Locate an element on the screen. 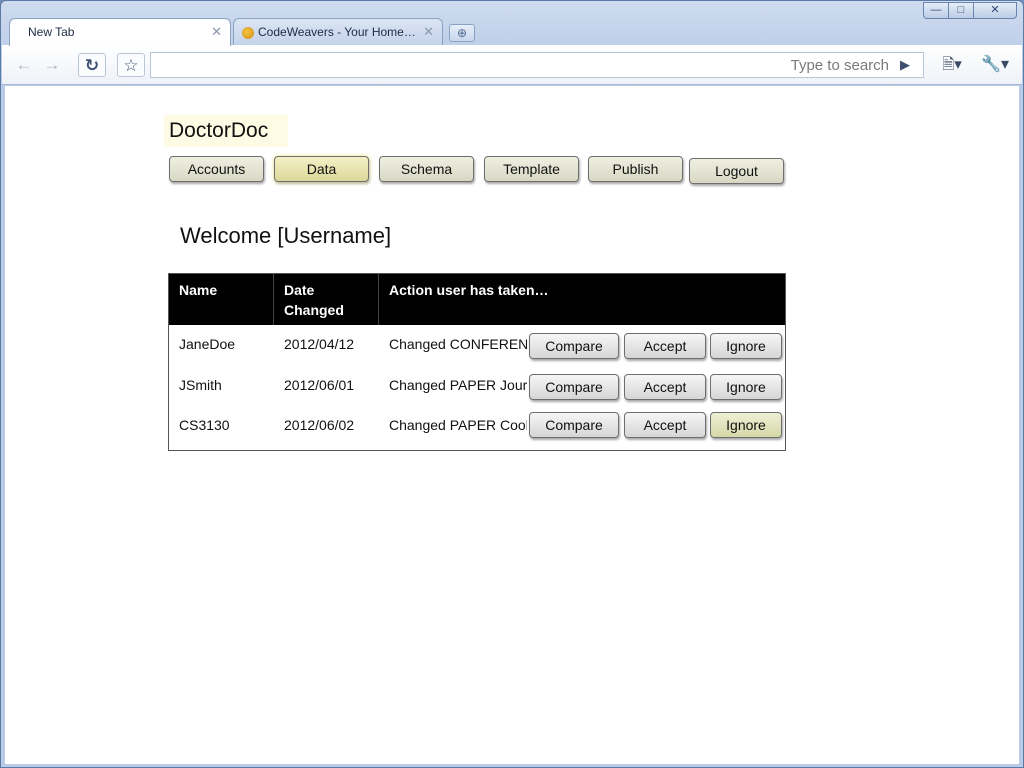 Image resolution: width=1024 pixels, height=768 pixels. go-arrow-icon: ▶ is located at coordinates (905, 65).